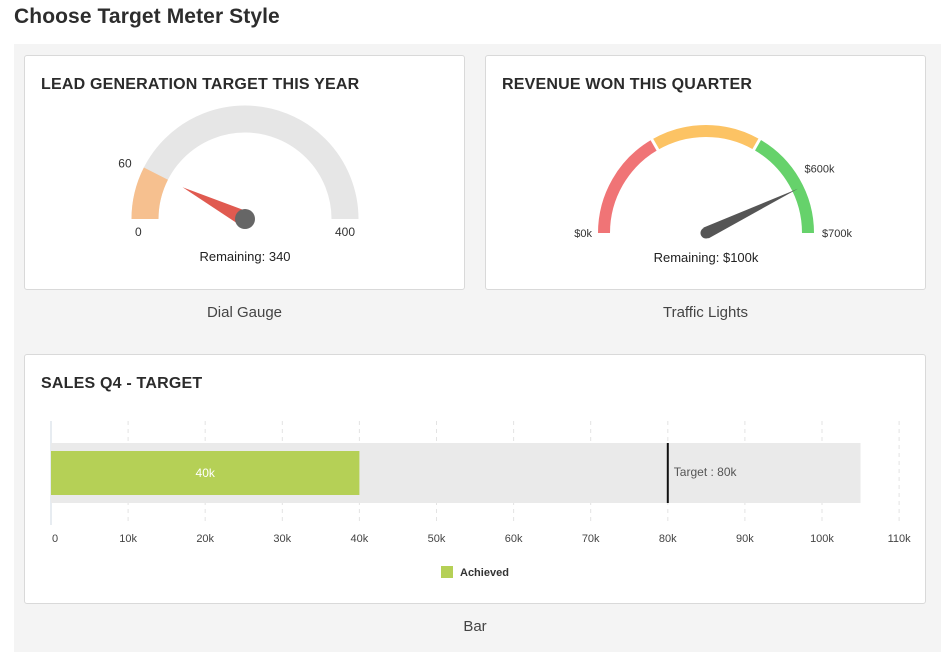 This screenshot has width=941, height=652. What do you see at coordinates (206, 473) in the screenshot?
I see `bar-achieved-label: 40k` at bounding box center [206, 473].